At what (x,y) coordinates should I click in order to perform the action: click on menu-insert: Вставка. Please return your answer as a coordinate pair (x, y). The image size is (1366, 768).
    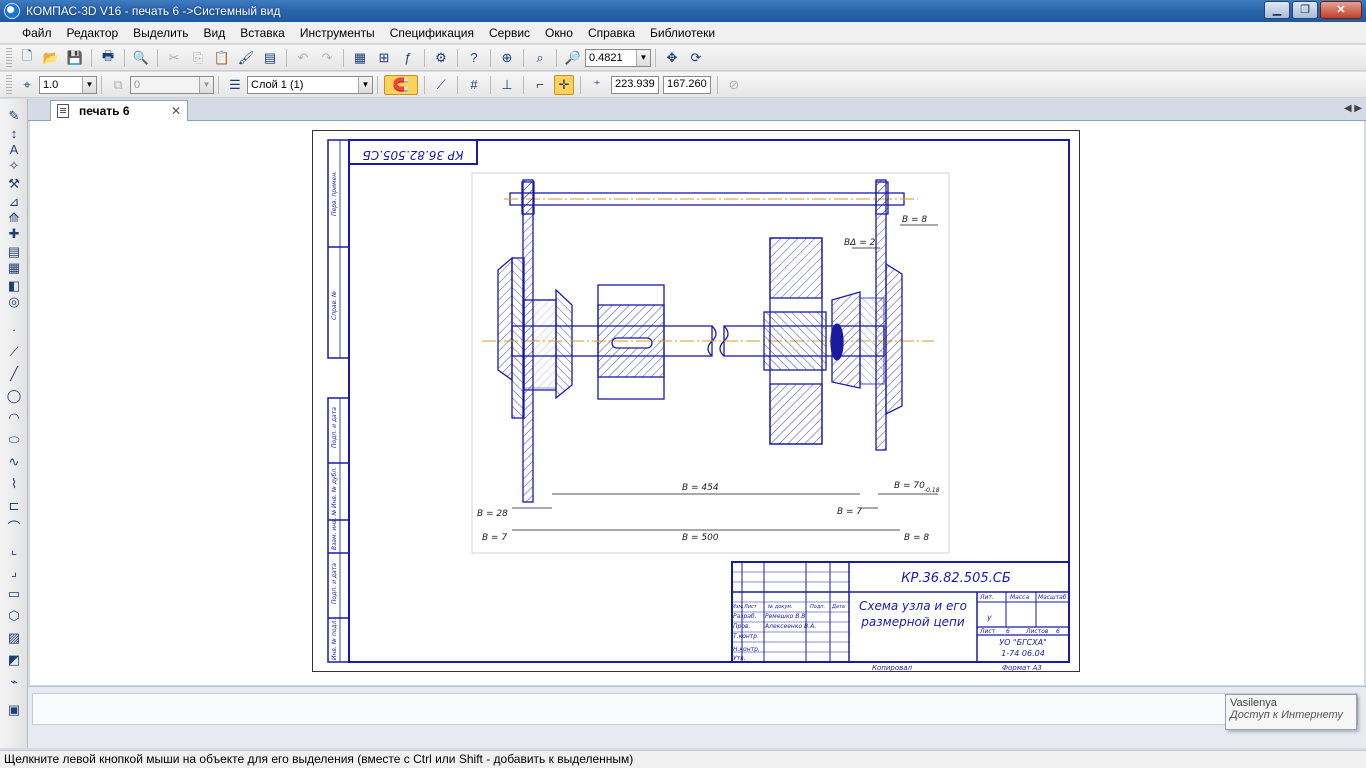
    Looking at the image, I should click on (262, 33).